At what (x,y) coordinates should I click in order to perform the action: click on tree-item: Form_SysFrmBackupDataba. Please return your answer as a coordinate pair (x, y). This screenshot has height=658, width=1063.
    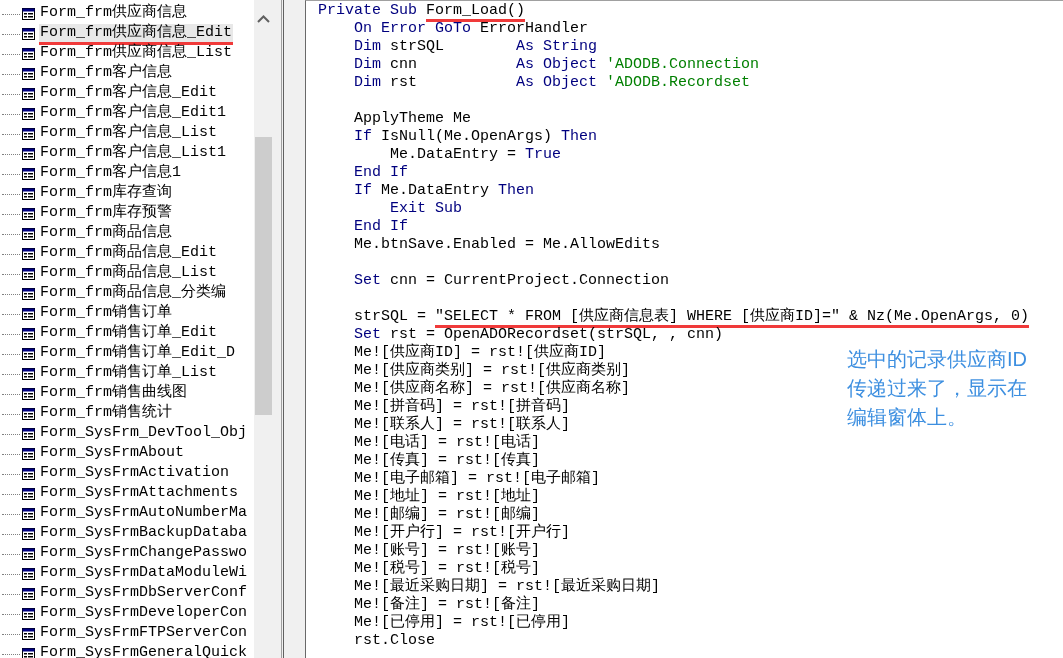
    Looking at the image, I should click on (144, 534).